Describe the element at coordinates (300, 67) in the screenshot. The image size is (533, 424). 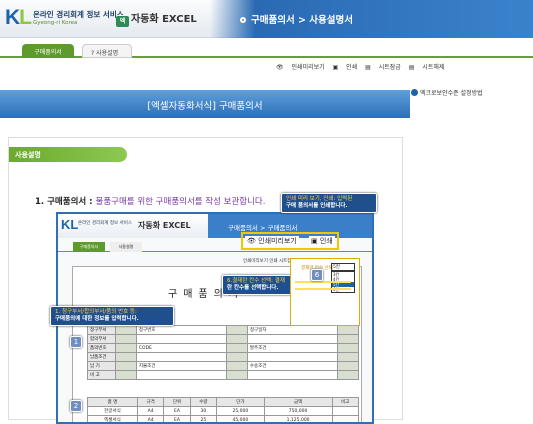
I see `print-preview-button: 👁 인쇄미리보기` at that location.